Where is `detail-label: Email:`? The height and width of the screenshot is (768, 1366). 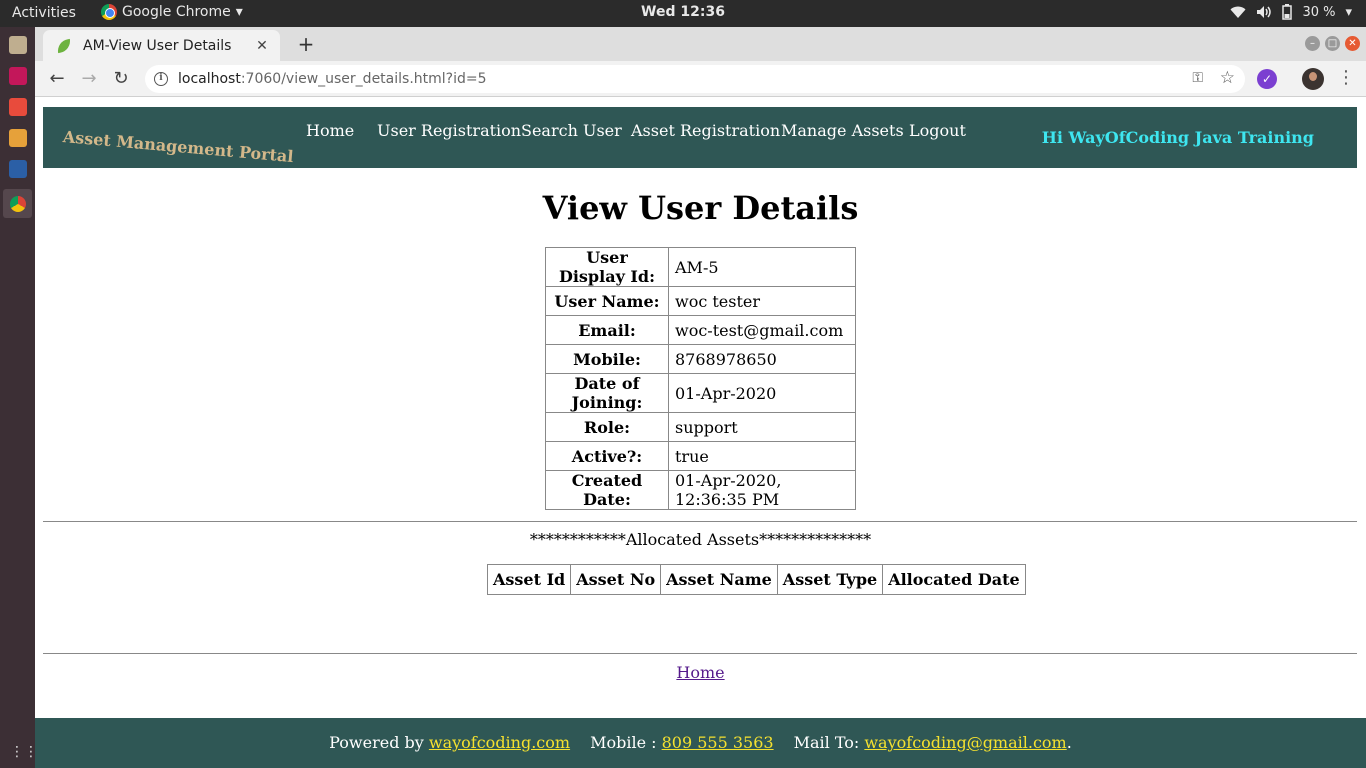
detail-label: Email: is located at coordinates (607, 330).